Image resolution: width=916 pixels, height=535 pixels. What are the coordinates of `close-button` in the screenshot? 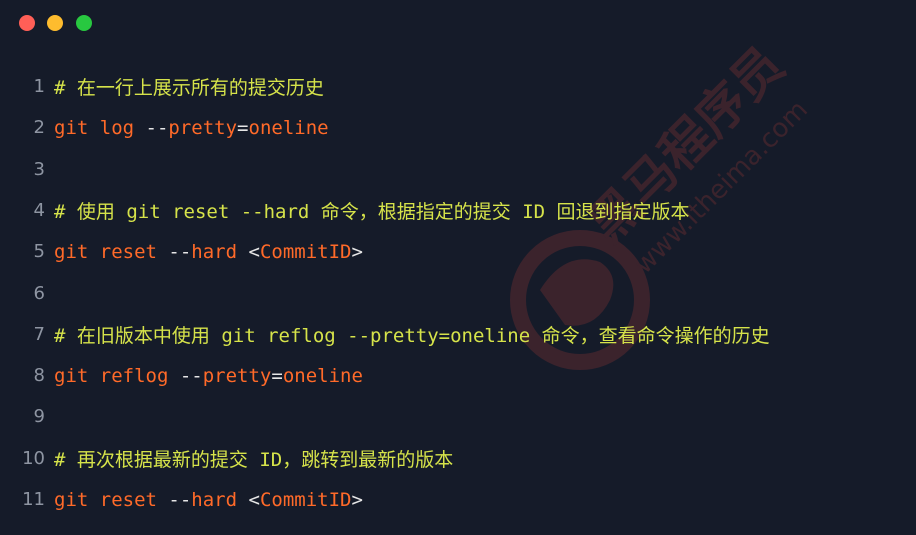 It's located at (27, 23).